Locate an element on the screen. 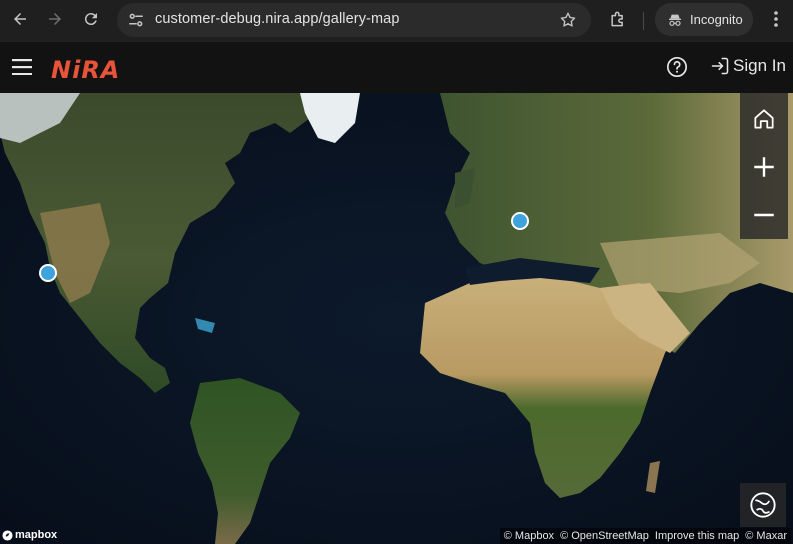 This screenshot has height=544, width=793. attribution-osm: © OpenStreetMap is located at coordinates (604, 536).